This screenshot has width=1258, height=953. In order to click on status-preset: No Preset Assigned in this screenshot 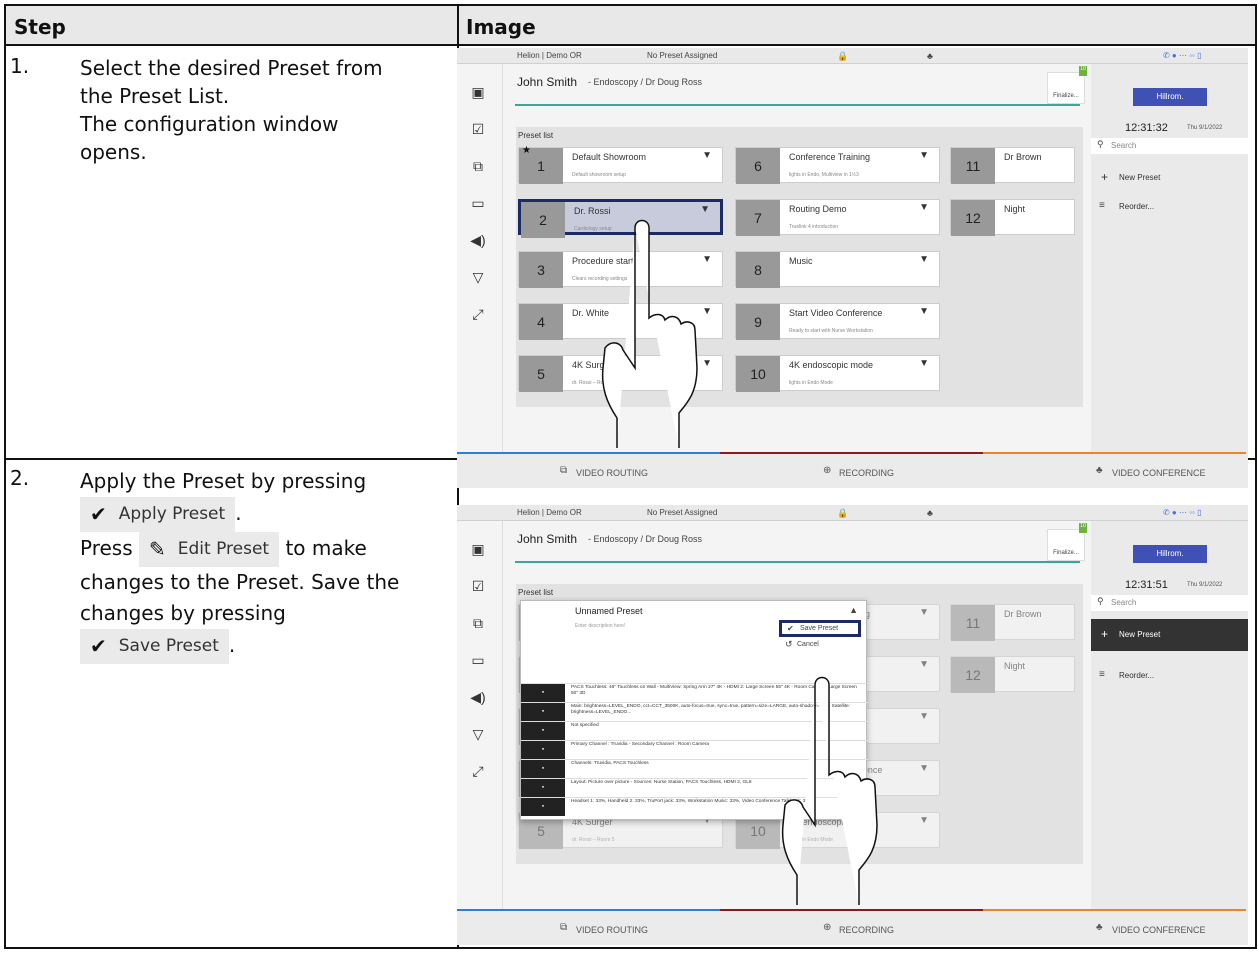, I will do `click(682, 512)`.